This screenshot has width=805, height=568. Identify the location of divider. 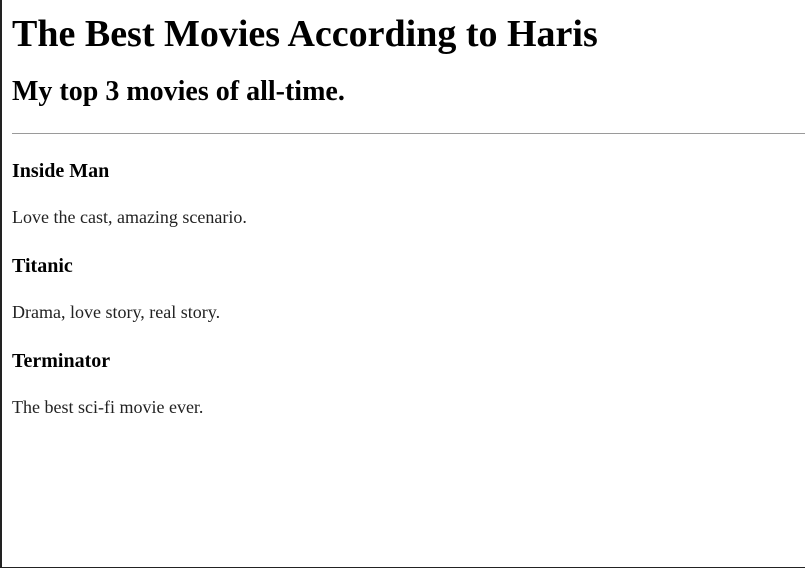
(408, 133).